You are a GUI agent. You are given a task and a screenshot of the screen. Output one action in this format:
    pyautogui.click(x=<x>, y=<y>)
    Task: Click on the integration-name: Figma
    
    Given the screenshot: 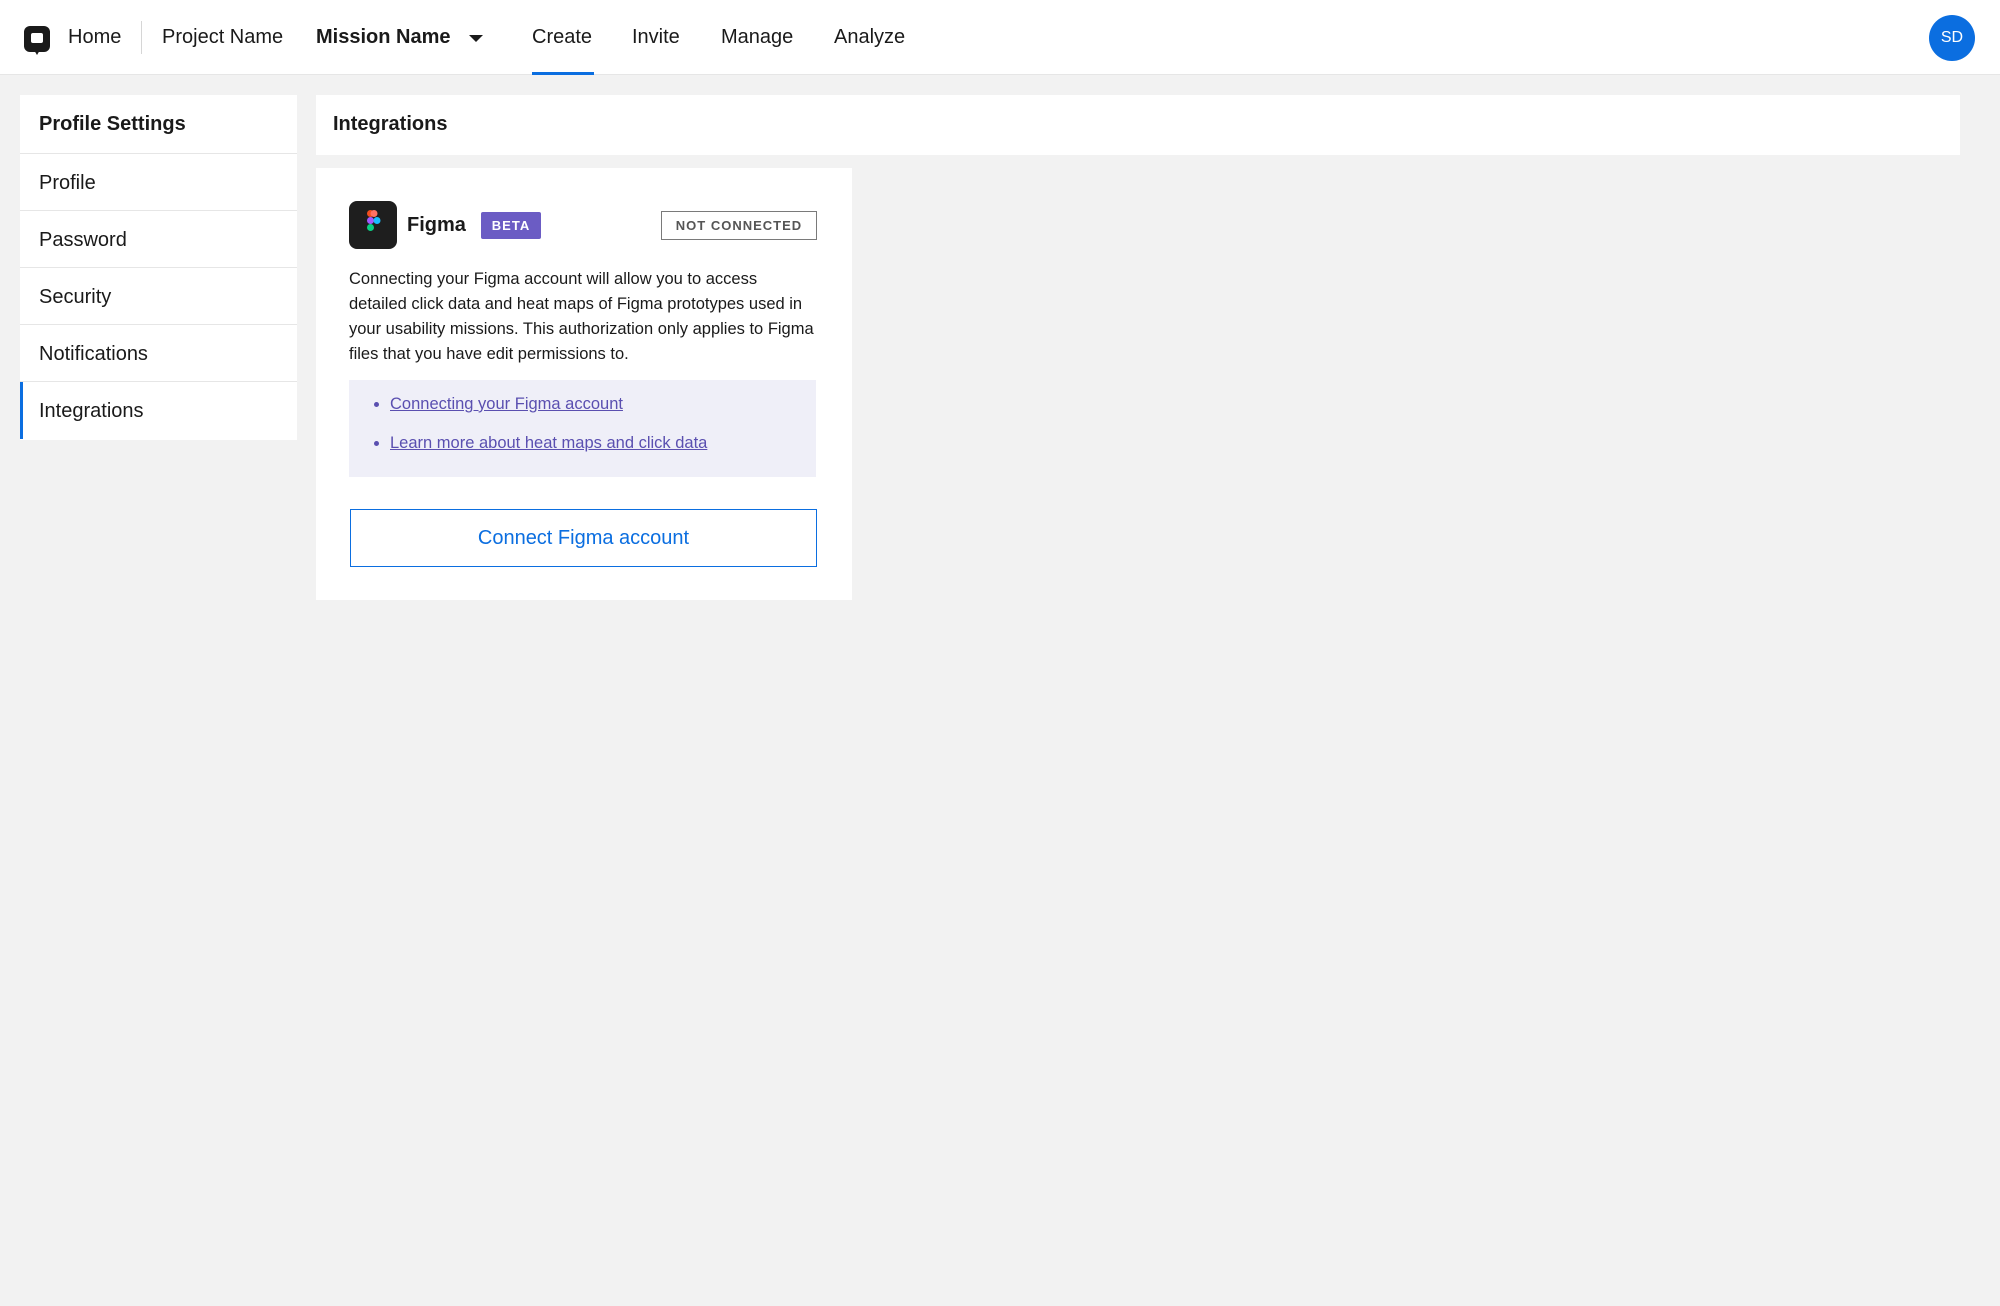 What is the action you would take?
    pyautogui.click(x=436, y=225)
    